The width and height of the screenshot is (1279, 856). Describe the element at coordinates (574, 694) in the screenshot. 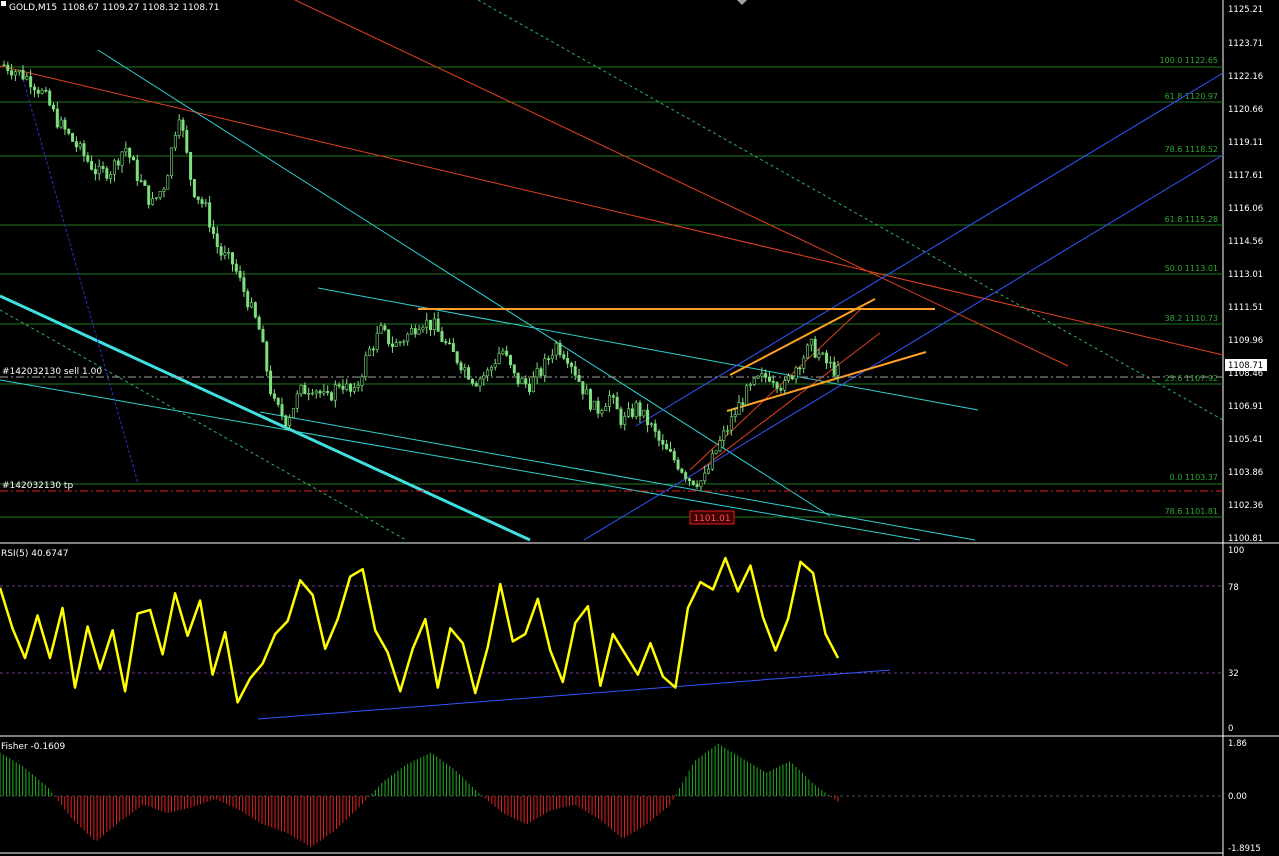

I see `rsi-trendline` at that location.